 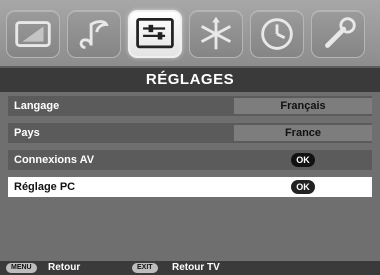 What do you see at coordinates (190, 160) in the screenshot?
I see `menu-item-connexions-av: Connexions AV OK` at bounding box center [190, 160].